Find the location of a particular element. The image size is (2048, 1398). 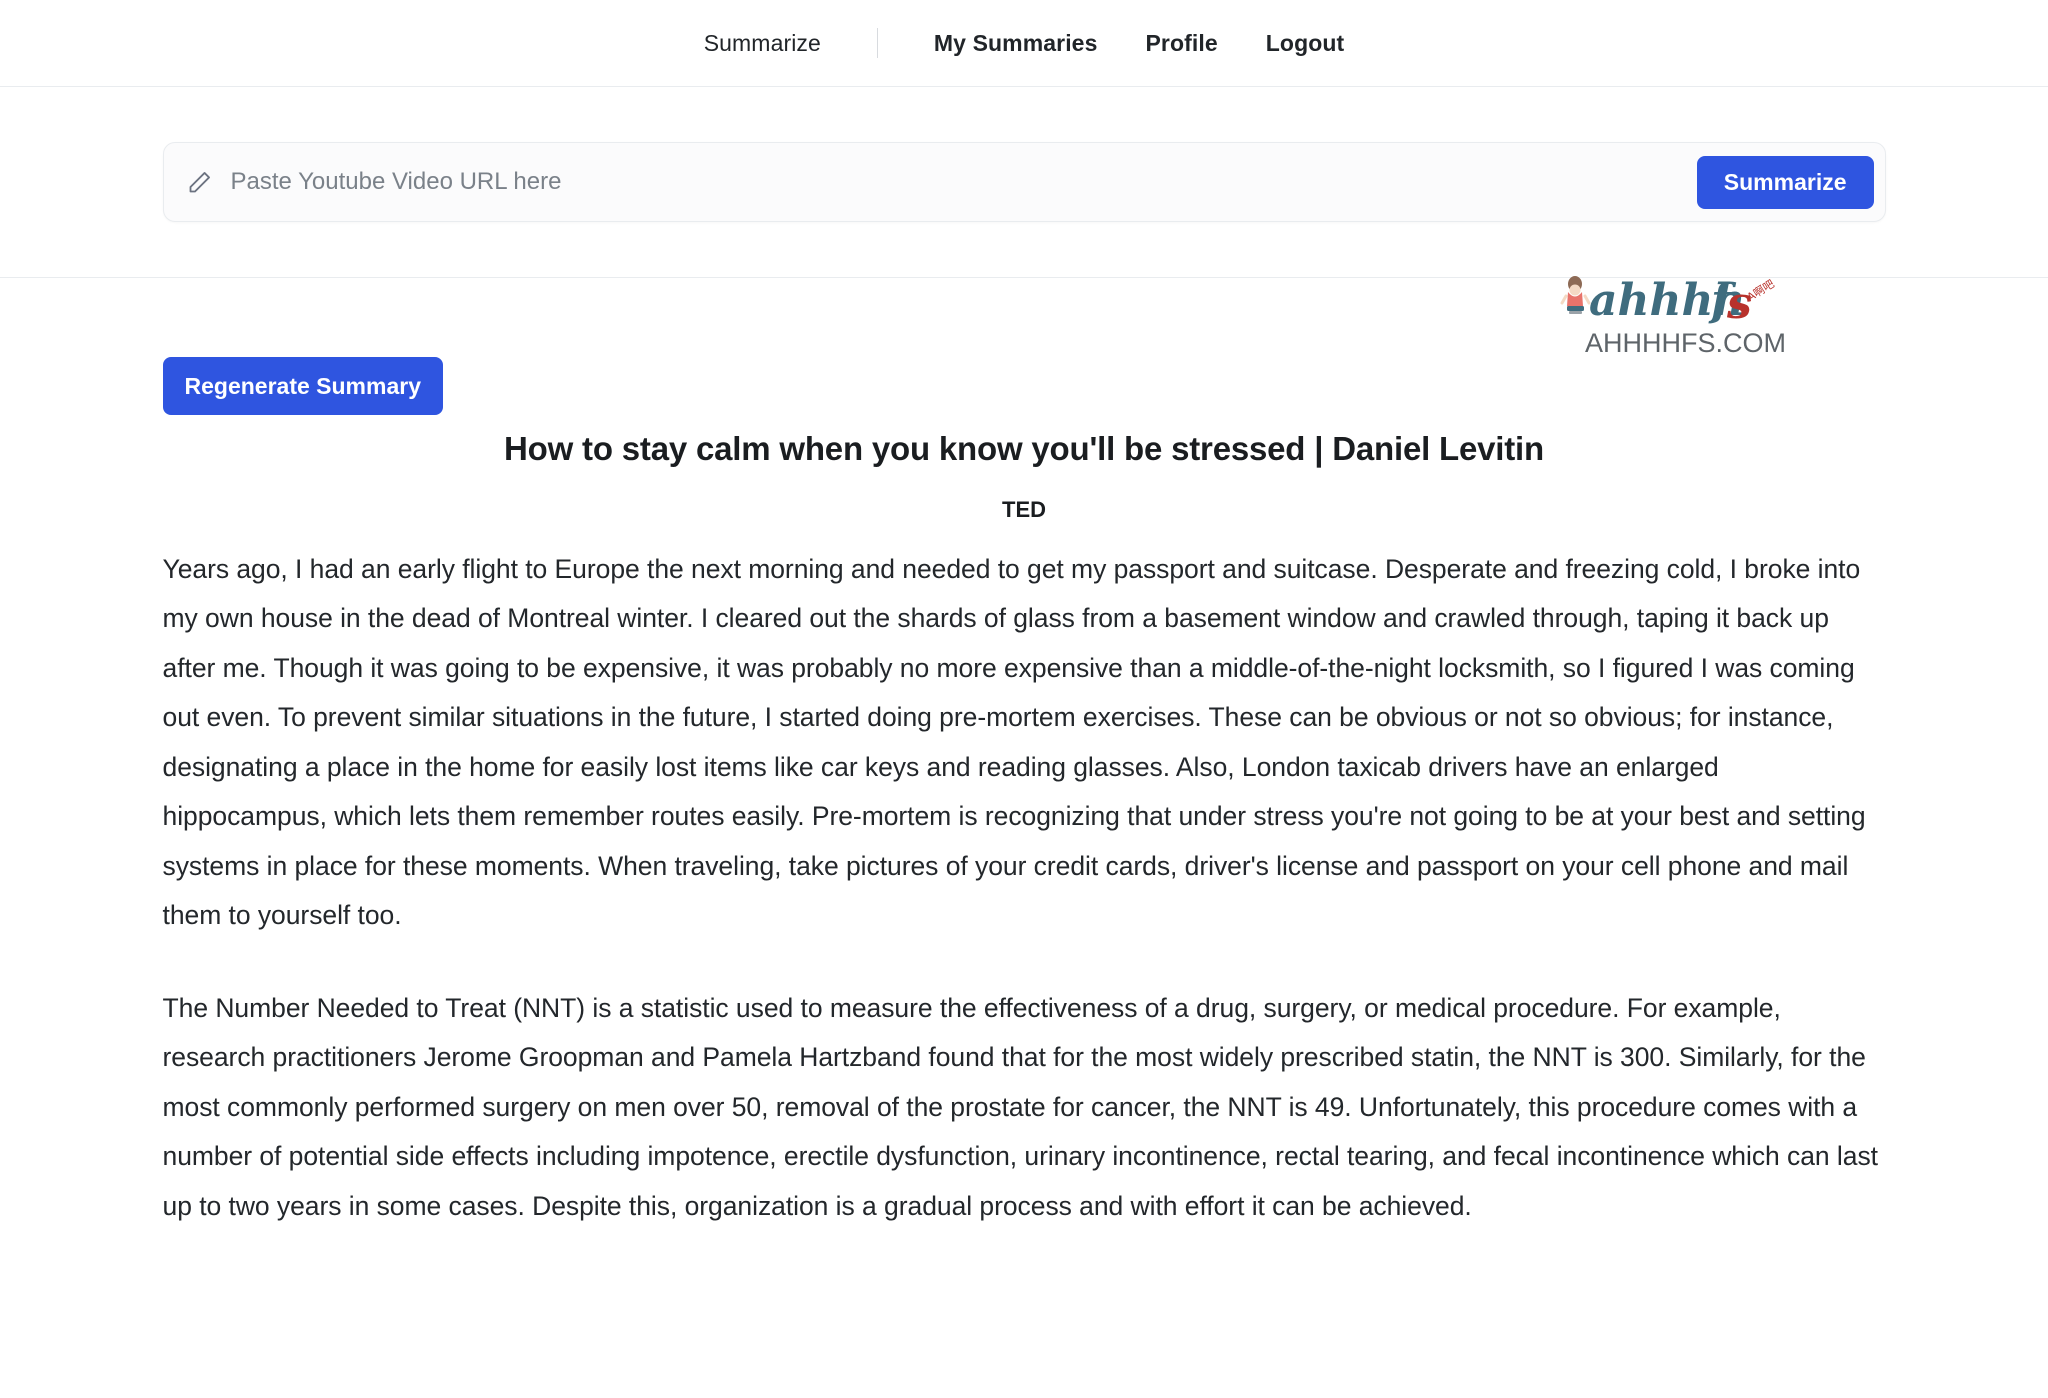

url-input-section: Summarize is located at coordinates (1024, 182).